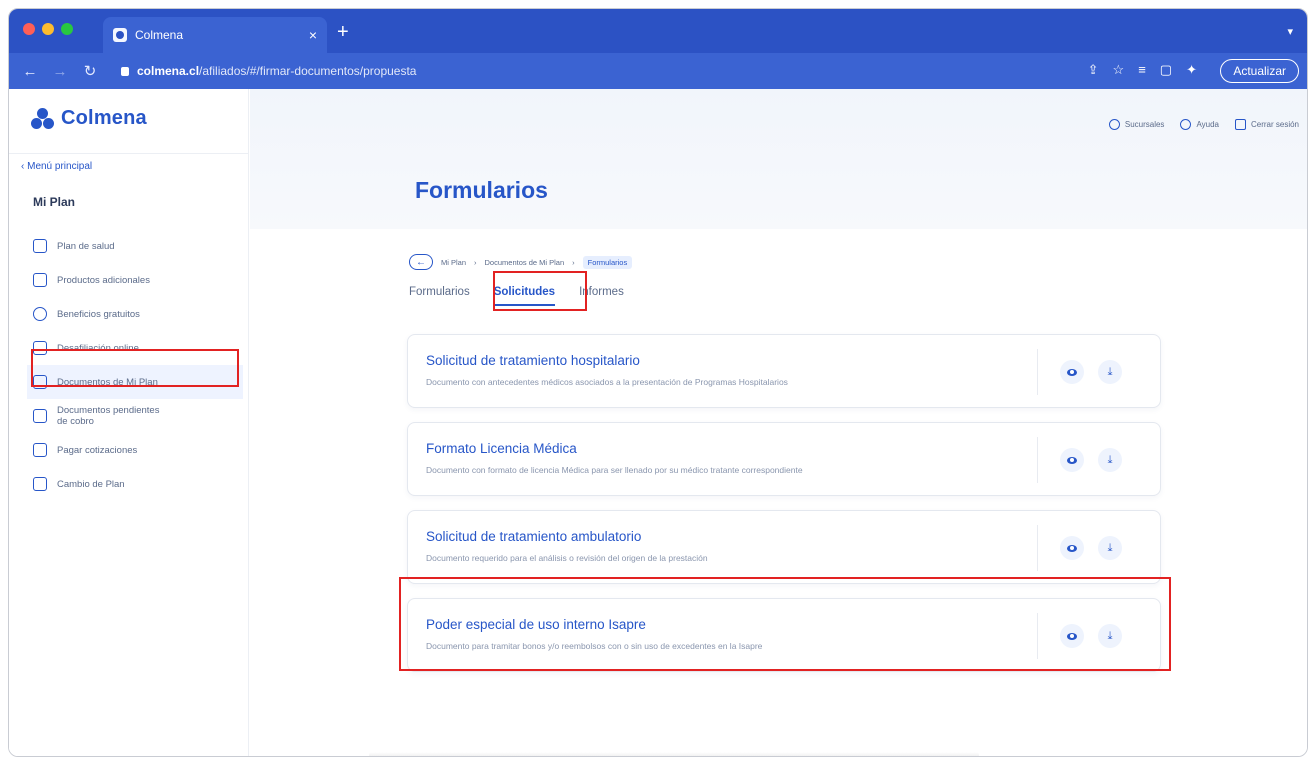 Image resolution: width=1312 pixels, height=757 pixels. I want to click on pending-icon, so click(40, 416).